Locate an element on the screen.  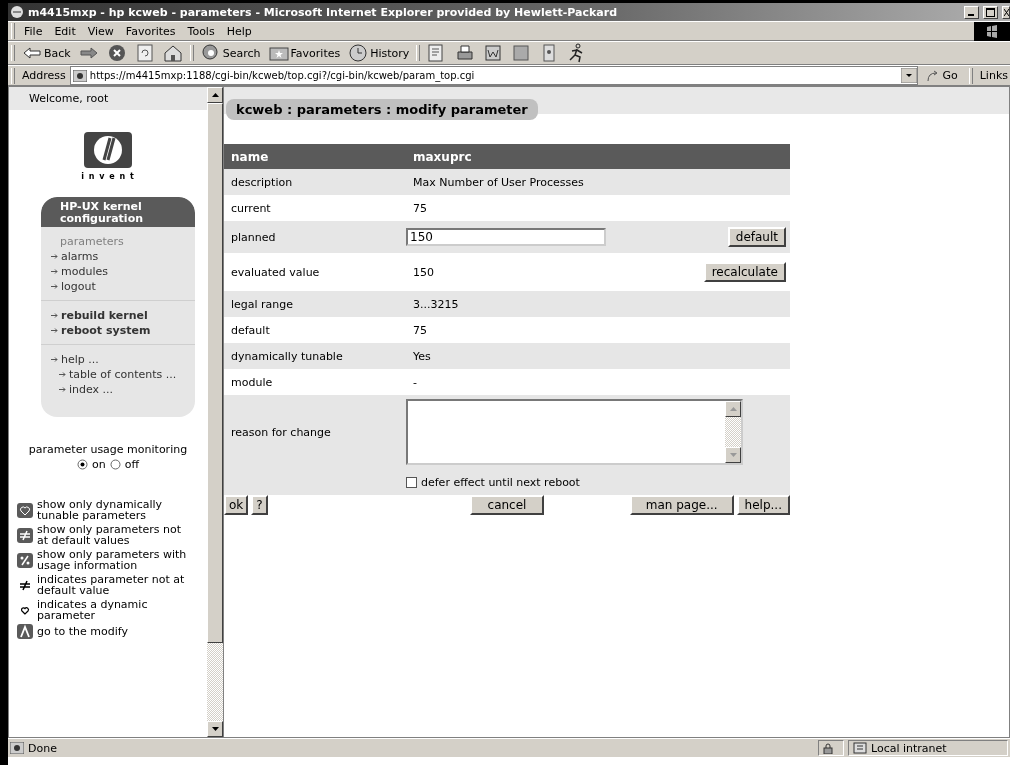
nav-link: alarms is located at coordinates (118, 256).